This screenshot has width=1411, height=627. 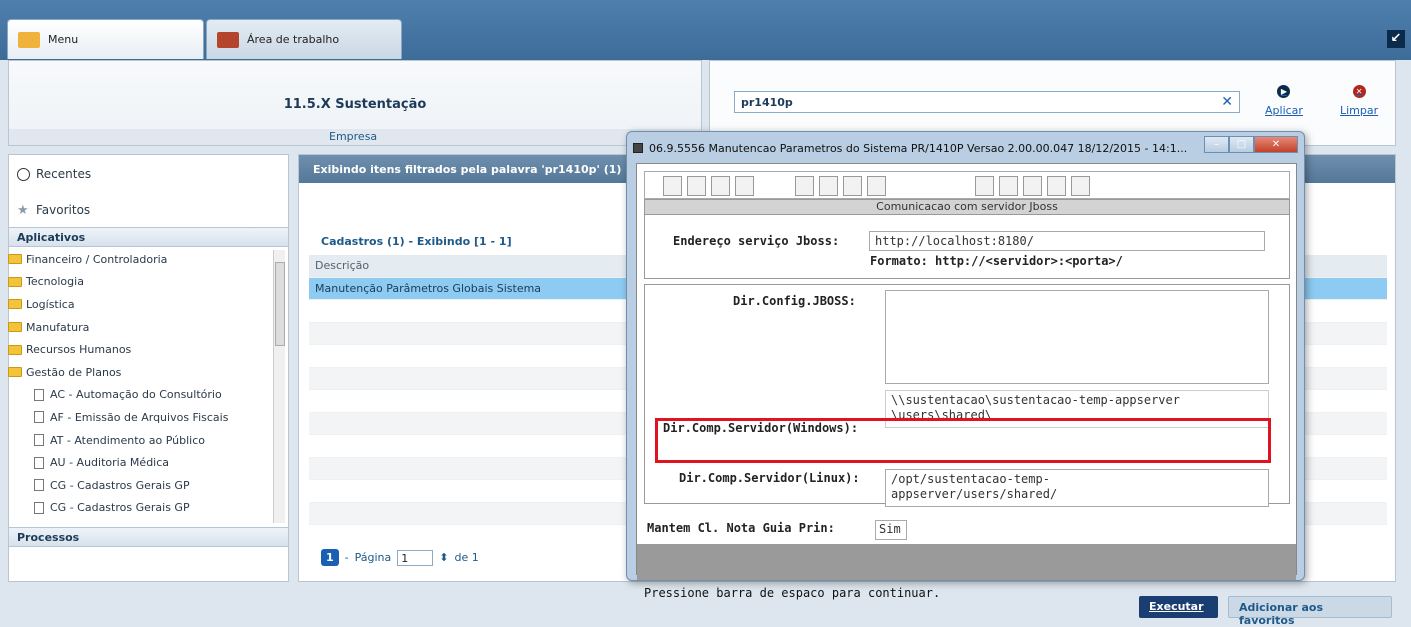 What do you see at coordinates (1077, 337) in the screenshot?
I see `dirconfig-field` at bounding box center [1077, 337].